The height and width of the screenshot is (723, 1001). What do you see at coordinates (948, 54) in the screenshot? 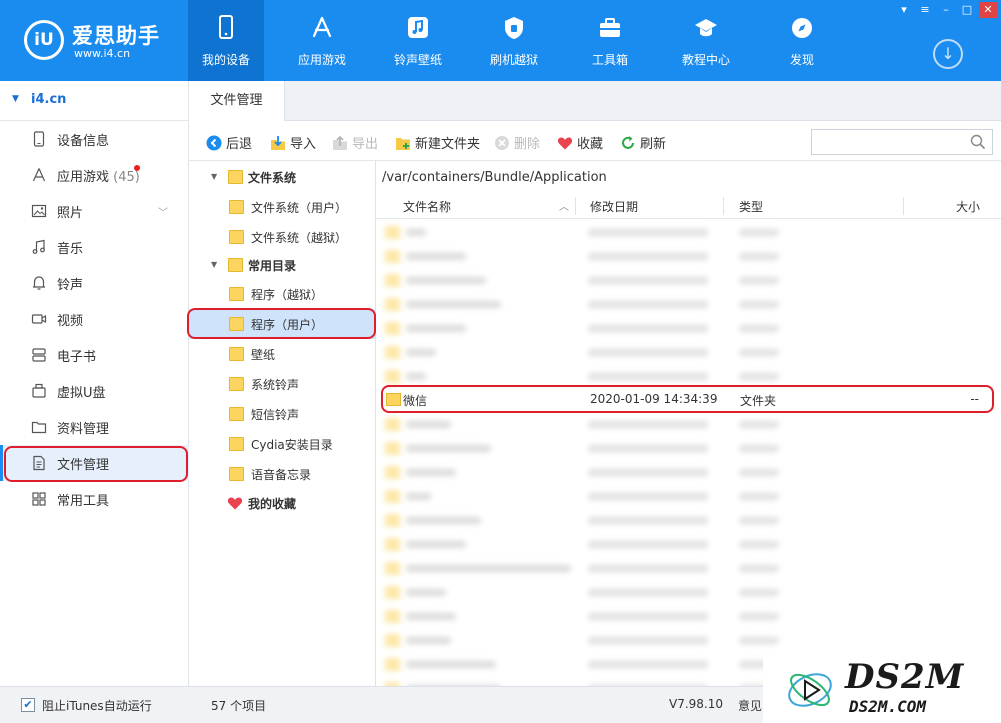
I see `download-button: ↓` at bounding box center [948, 54].